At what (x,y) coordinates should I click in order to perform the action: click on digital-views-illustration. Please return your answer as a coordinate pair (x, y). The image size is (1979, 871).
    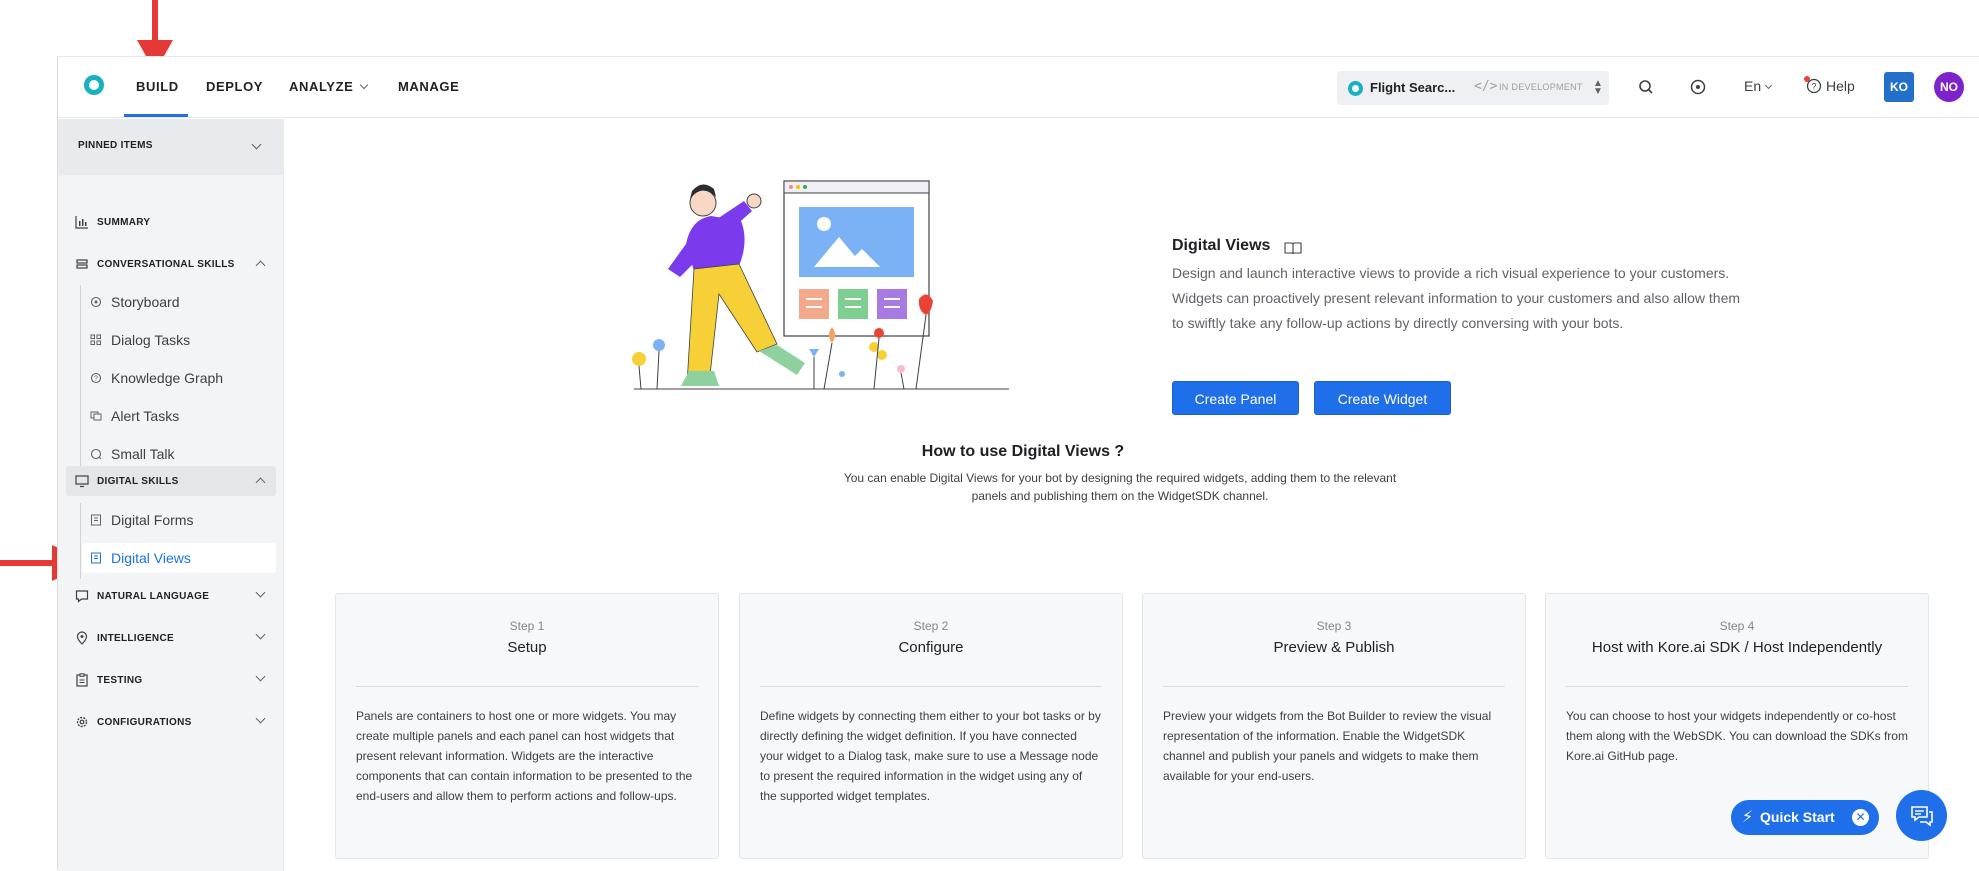
    Looking at the image, I should click on (820, 285).